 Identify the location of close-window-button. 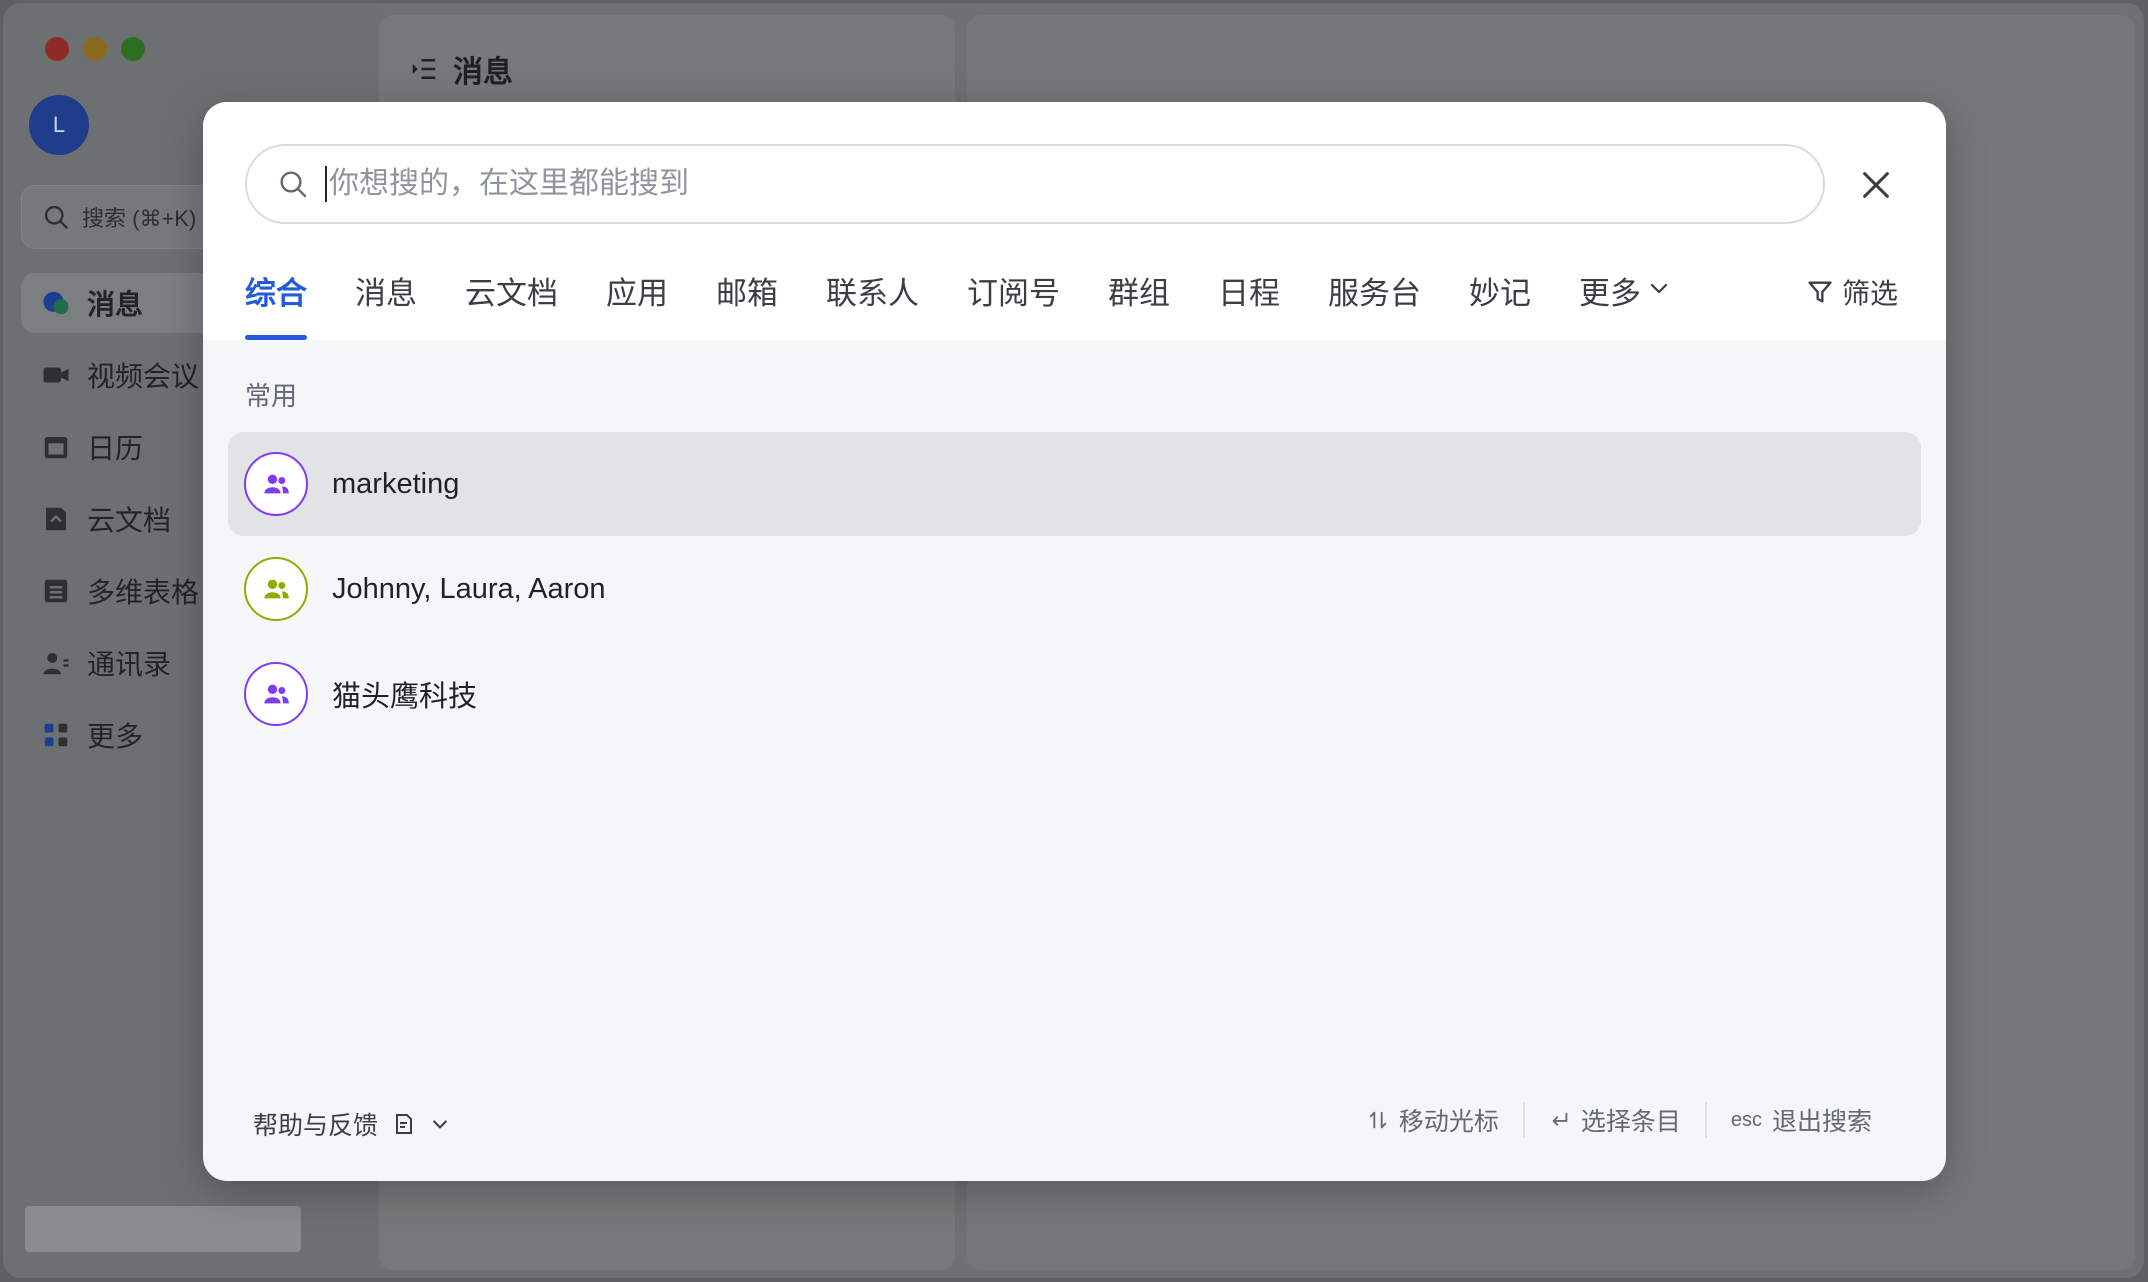
(57, 49).